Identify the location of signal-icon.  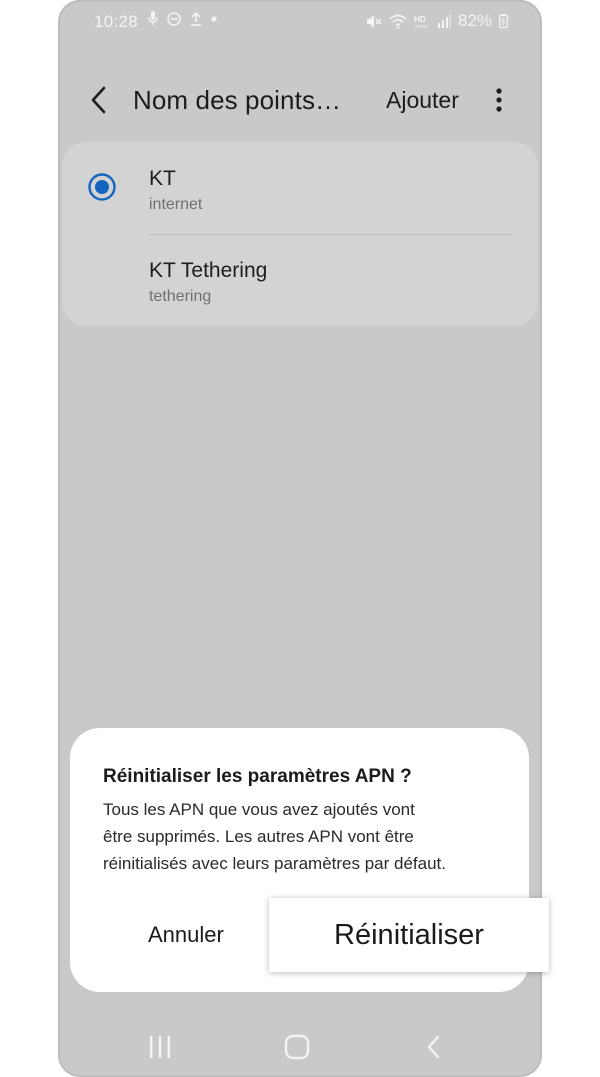
(444, 21).